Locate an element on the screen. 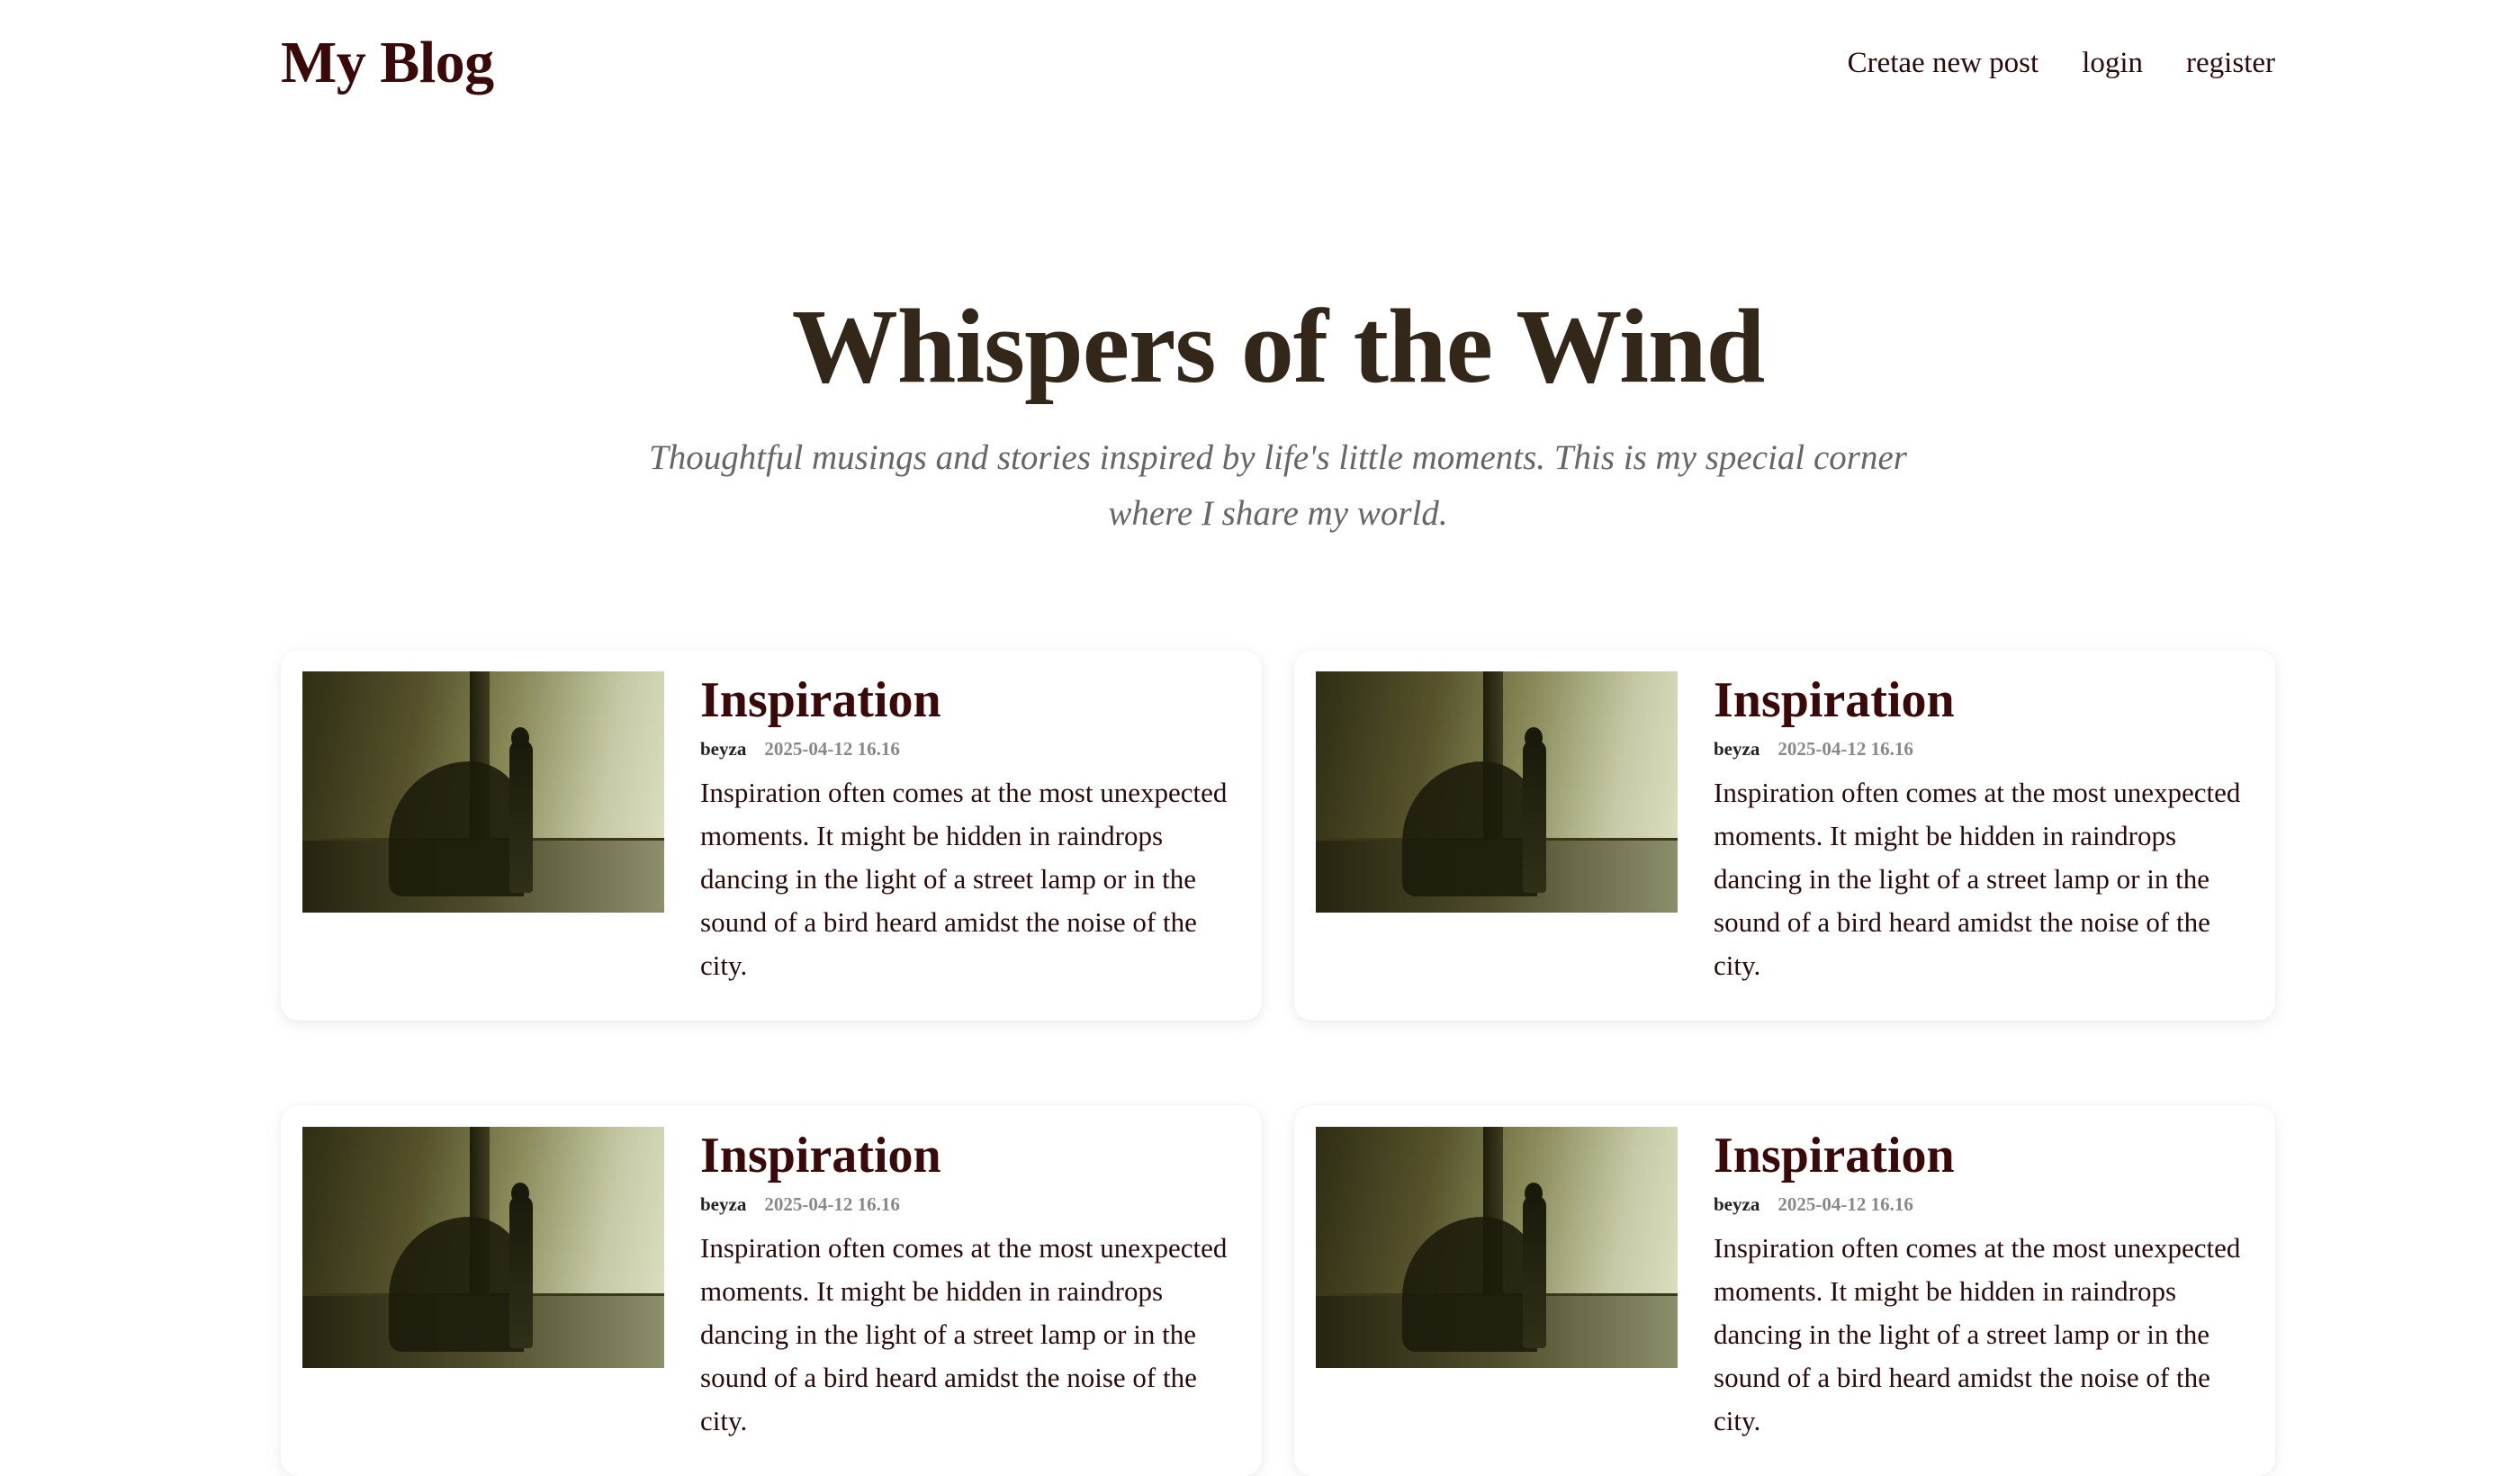  site-header: My Blog Cretae new post login register is located at coordinates (1278, 63).